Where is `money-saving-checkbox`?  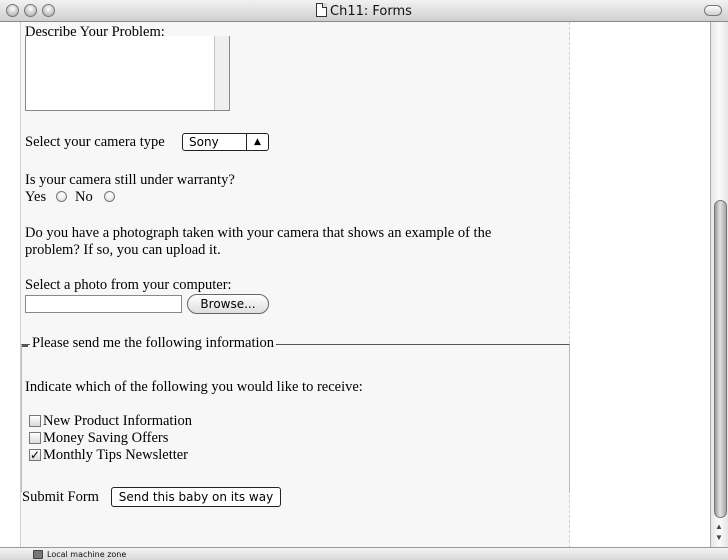
money-saving-checkbox is located at coordinates (35, 438).